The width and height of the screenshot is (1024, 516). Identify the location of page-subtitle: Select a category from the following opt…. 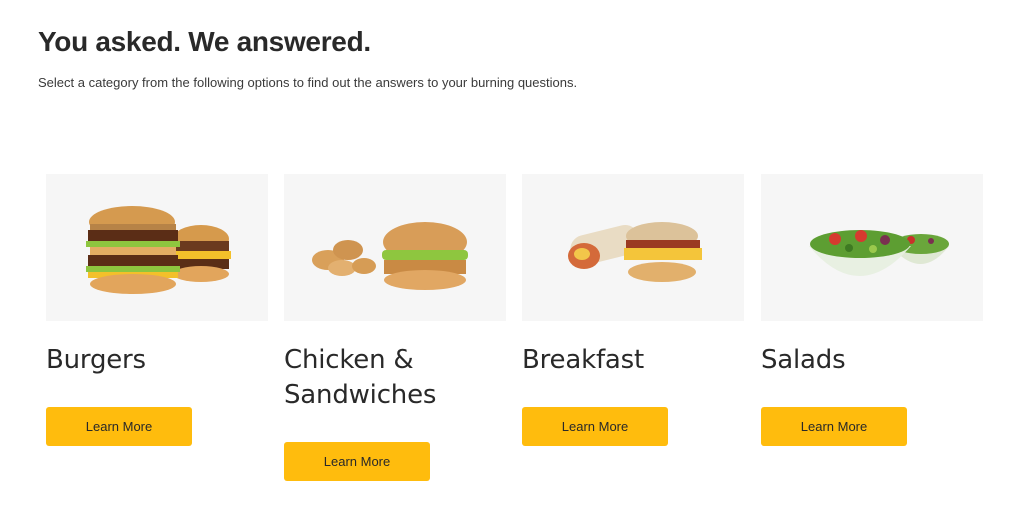
(308, 82).